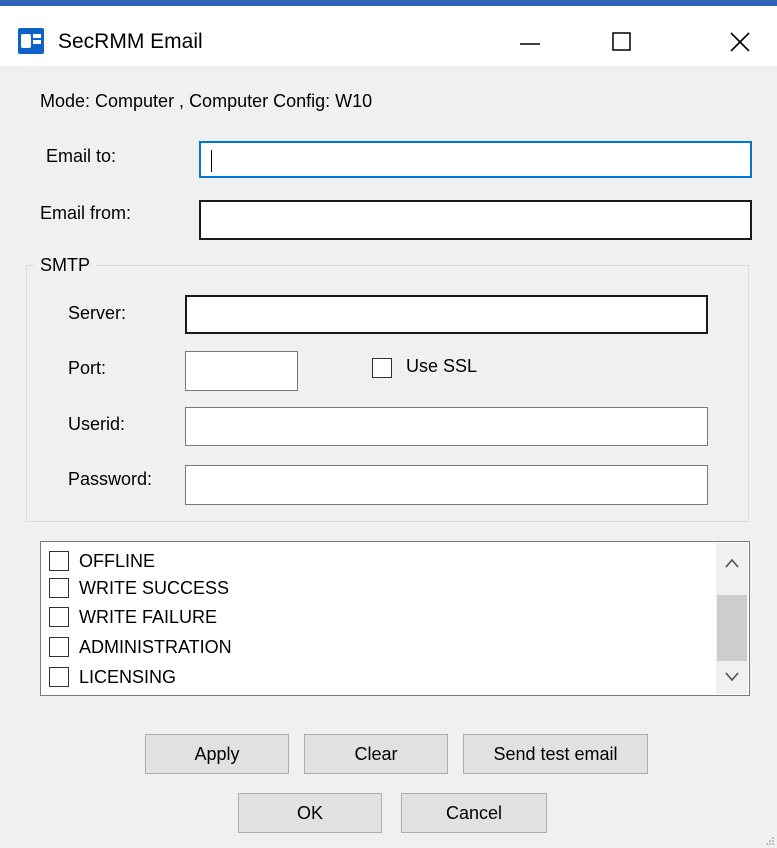 This screenshot has width=777, height=848. Describe the element at coordinates (112, 677) in the screenshot. I see `list-item: LICENSING` at that location.